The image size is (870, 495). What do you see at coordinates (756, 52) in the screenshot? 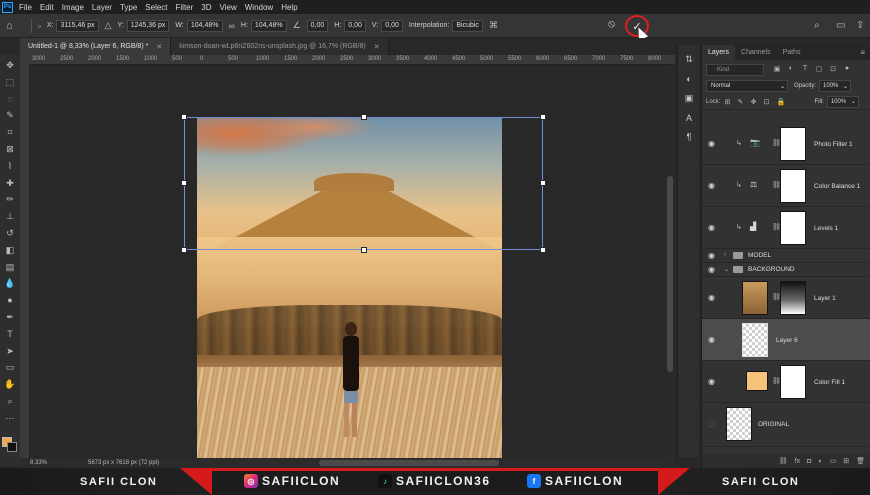
I see `tab-channels: Channels` at bounding box center [756, 52].